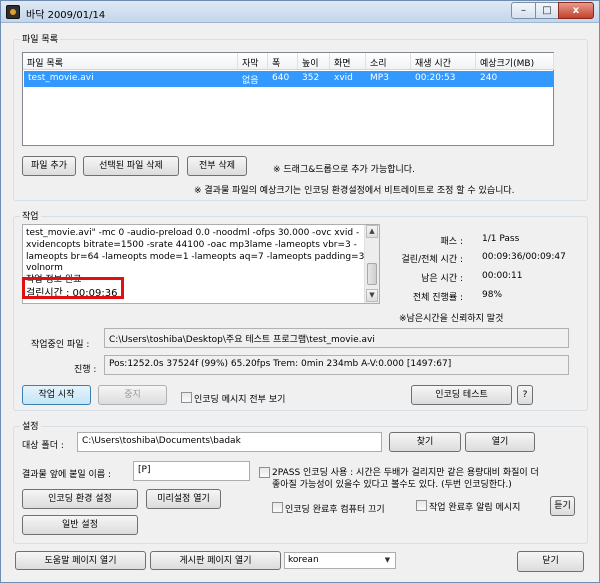  I want to click on show-all-messages-label: 인코딩 메시지 전부 보기, so click(240, 400).